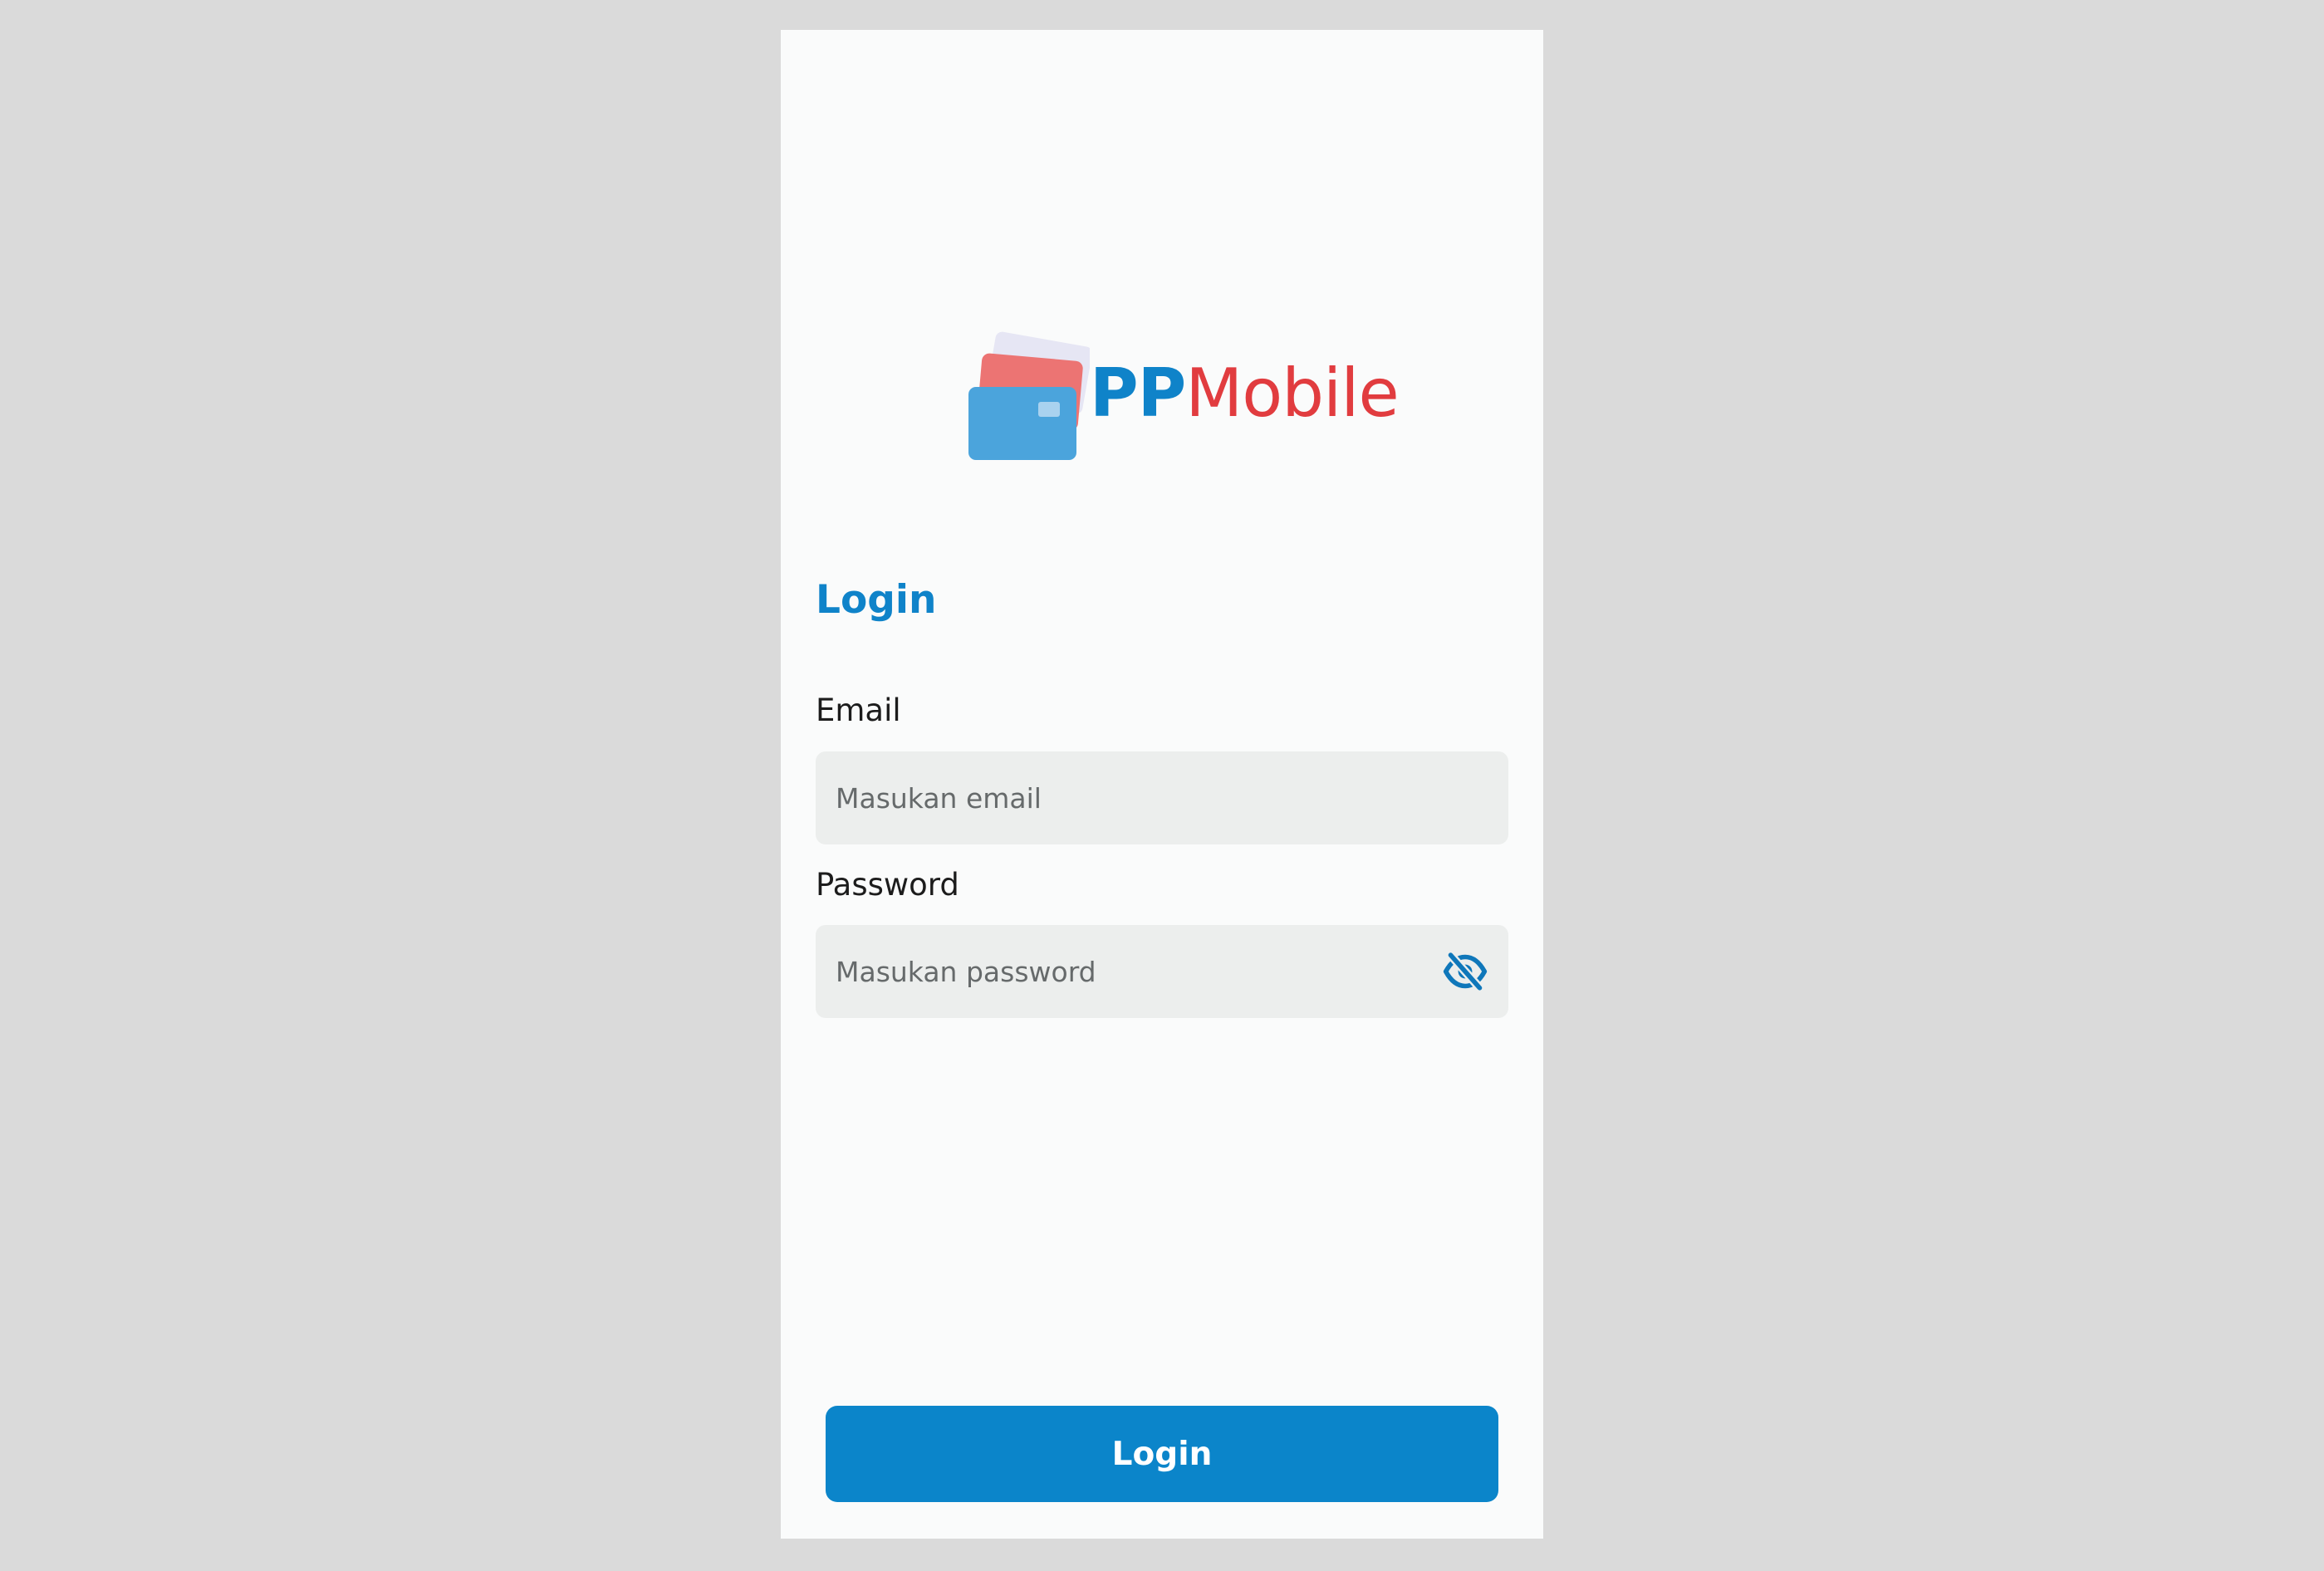  Describe the element at coordinates (1465, 971) in the screenshot. I see `eye-off-icon` at that location.